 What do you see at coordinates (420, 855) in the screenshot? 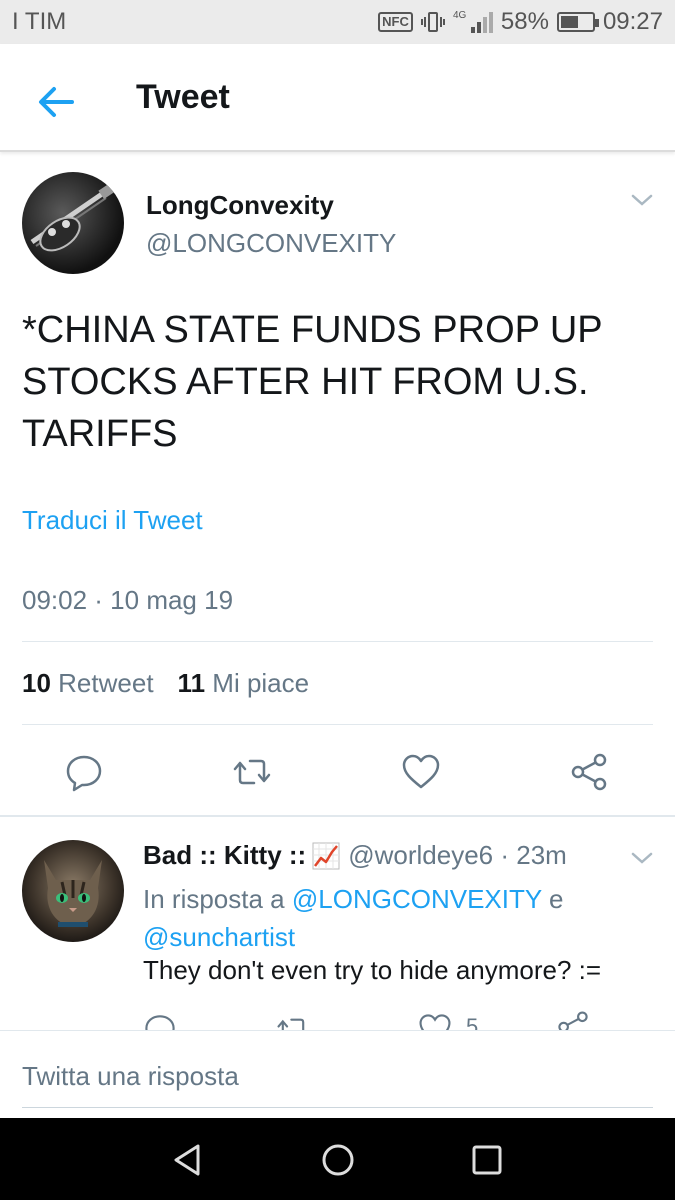
I see `reply-handle: @worldeye6` at bounding box center [420, 855].